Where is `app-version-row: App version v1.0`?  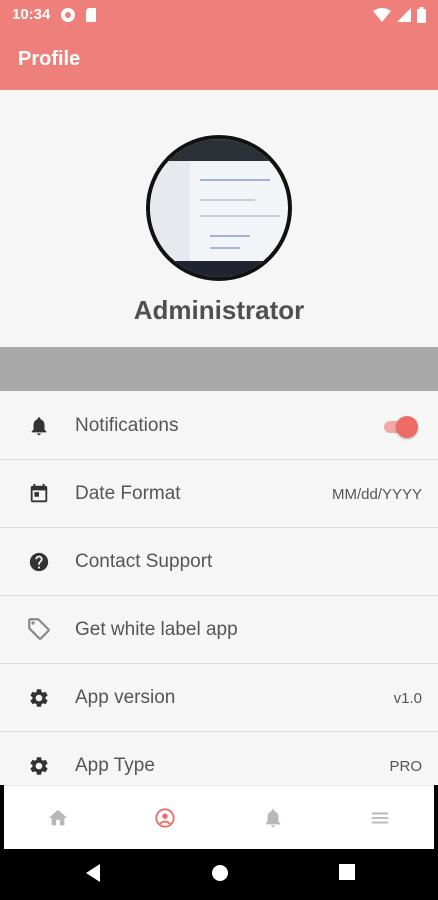 app-version-row: App version v1.0 is located at coordinates (219, 698).